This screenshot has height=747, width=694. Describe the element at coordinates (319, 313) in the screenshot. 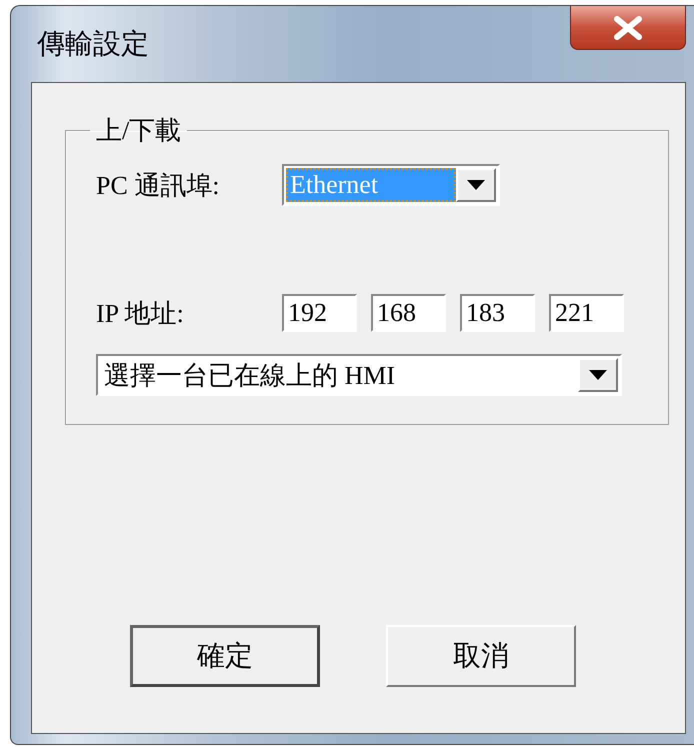

I see `ip-octet-field: 192` at that location.